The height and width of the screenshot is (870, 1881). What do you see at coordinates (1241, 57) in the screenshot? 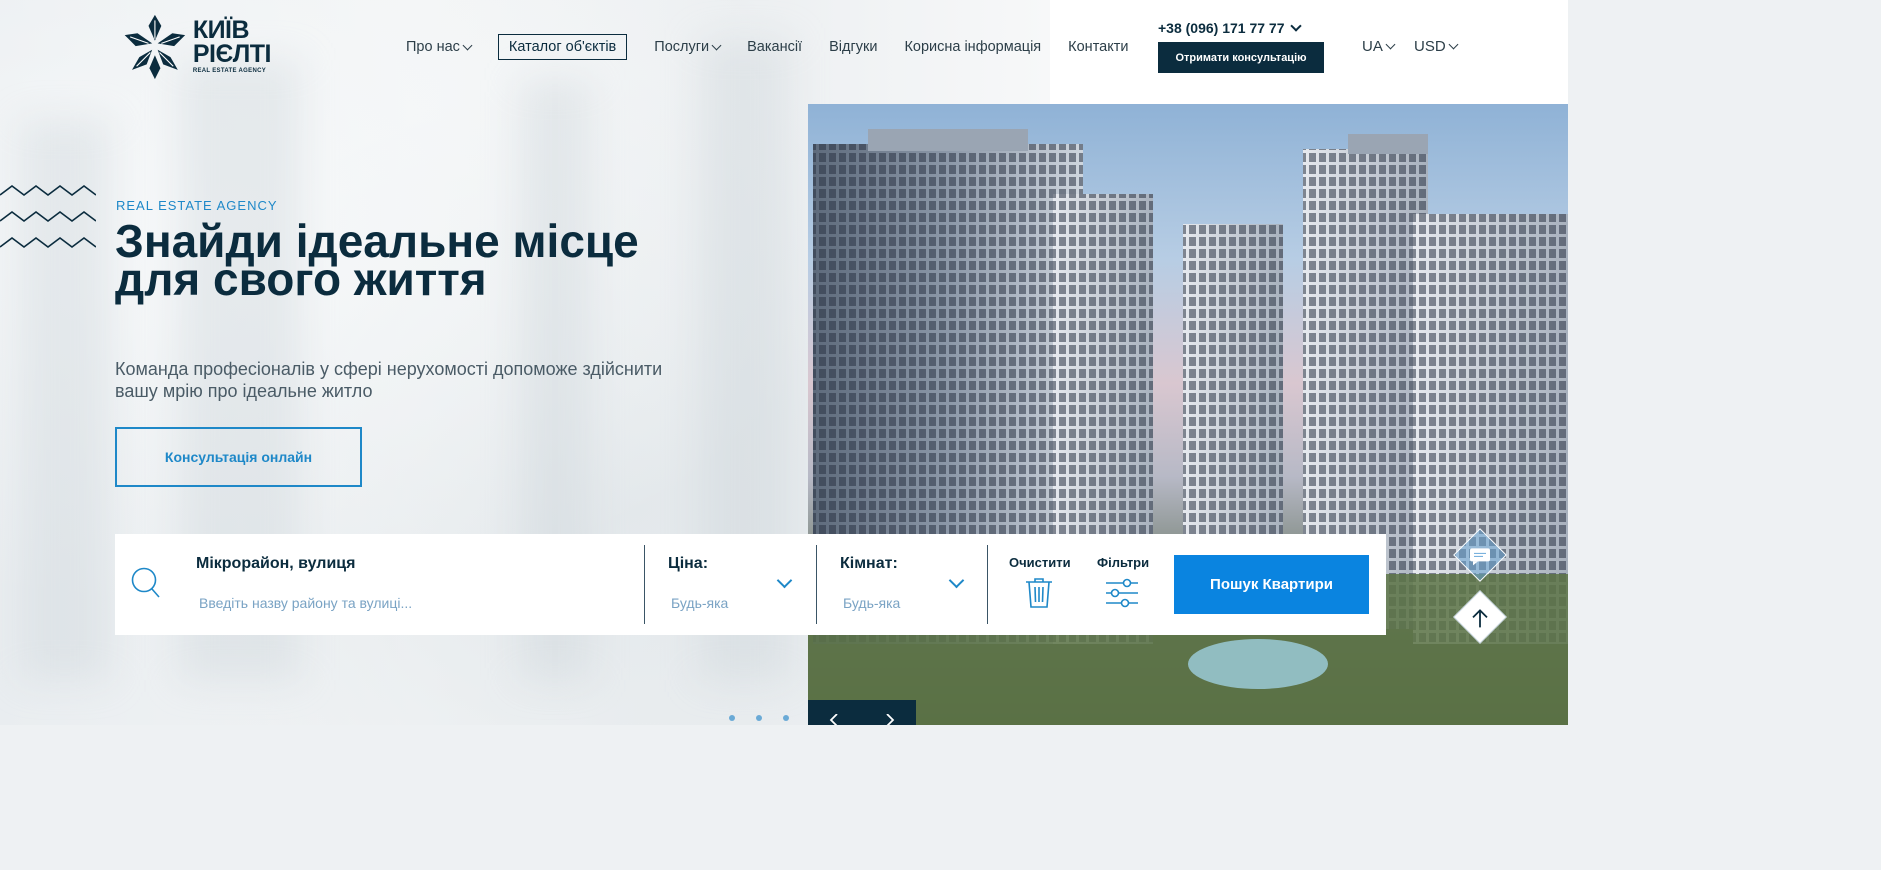
I see `get-consultation-button: Отримати консультацію` at bounding box center [1241, 57].